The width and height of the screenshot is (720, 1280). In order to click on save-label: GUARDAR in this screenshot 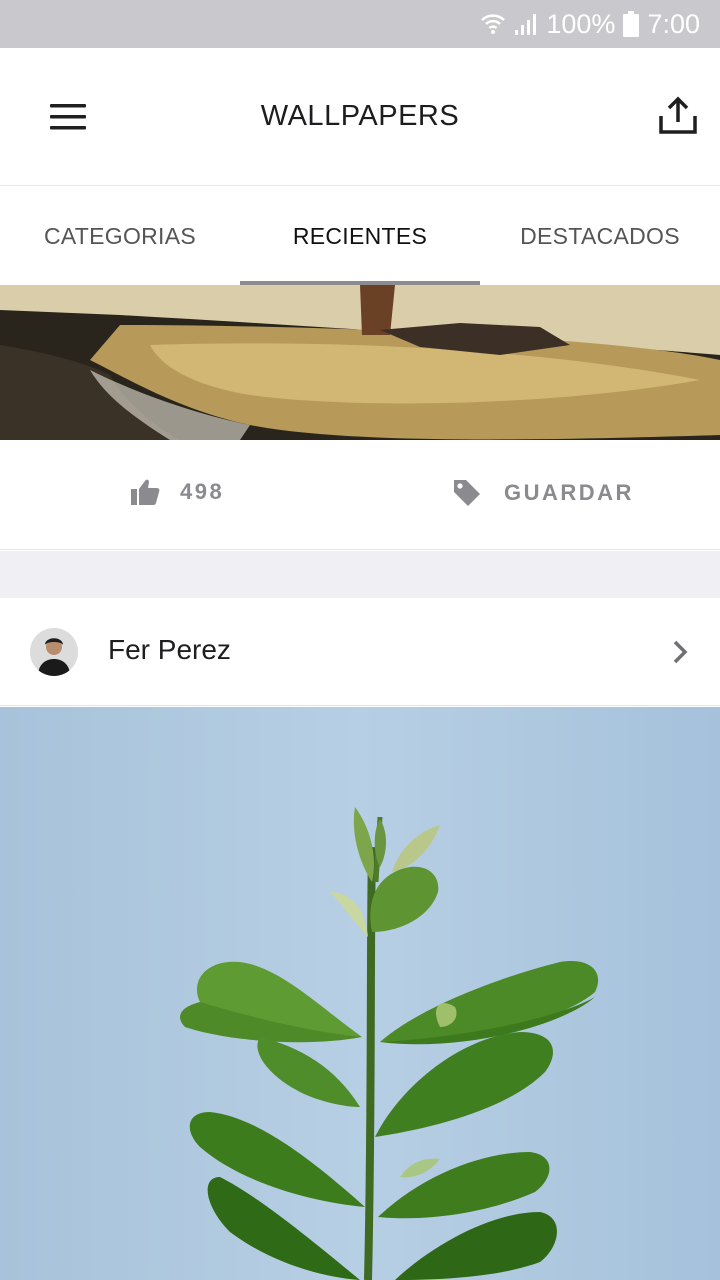, I will do `click(569, 492)`.